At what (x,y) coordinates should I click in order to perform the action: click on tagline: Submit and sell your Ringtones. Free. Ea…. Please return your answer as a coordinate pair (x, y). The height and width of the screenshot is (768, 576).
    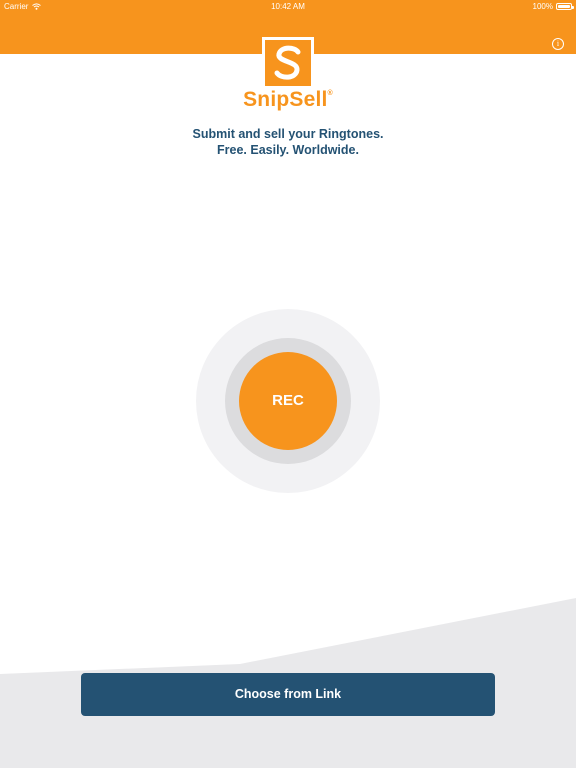
    Looking at the image, I should click on (288, 142).